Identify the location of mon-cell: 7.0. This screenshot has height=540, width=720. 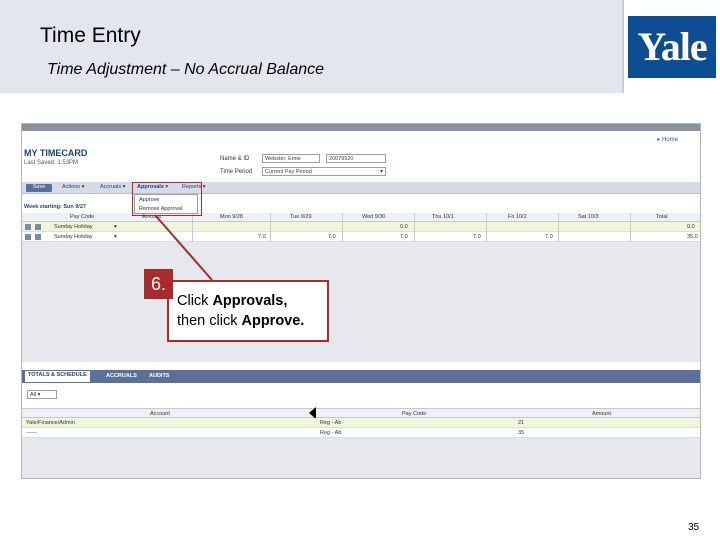
(262, 237).